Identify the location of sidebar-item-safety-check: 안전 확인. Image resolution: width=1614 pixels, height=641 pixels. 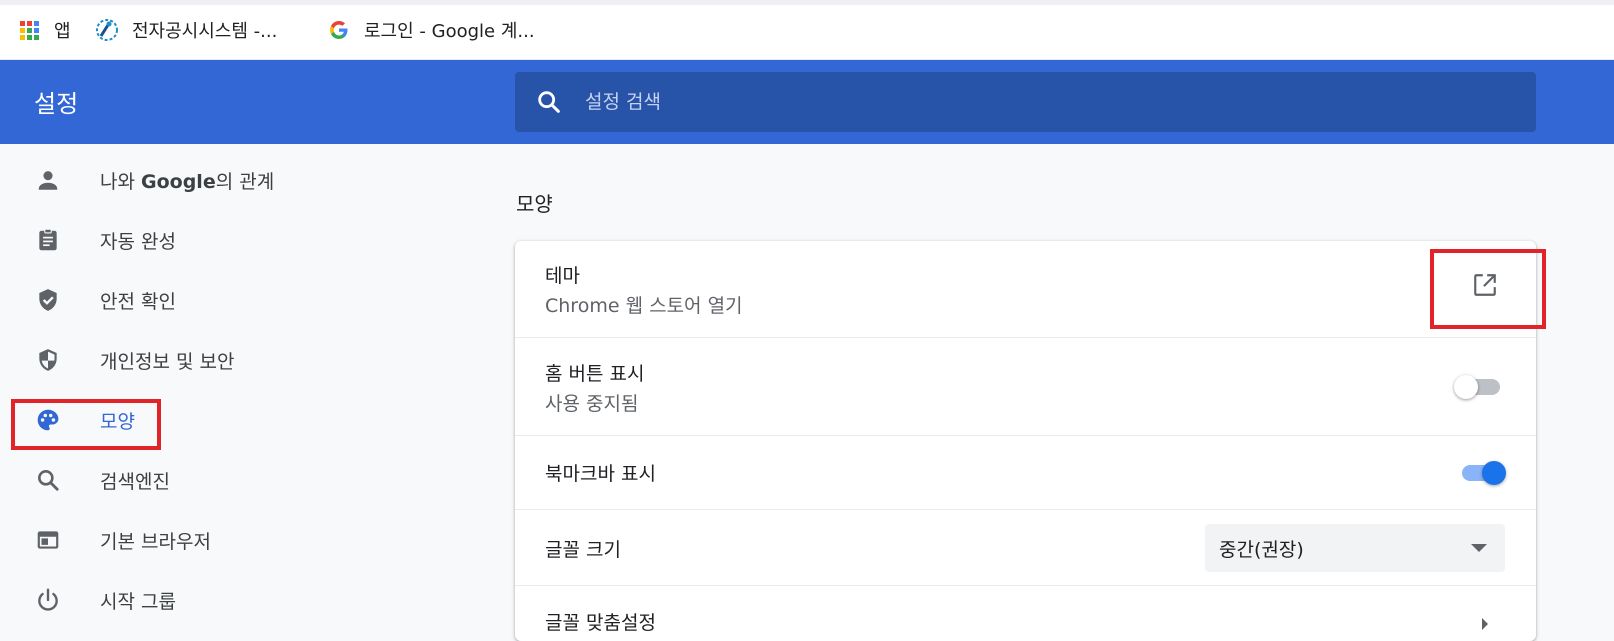
(240, 300).